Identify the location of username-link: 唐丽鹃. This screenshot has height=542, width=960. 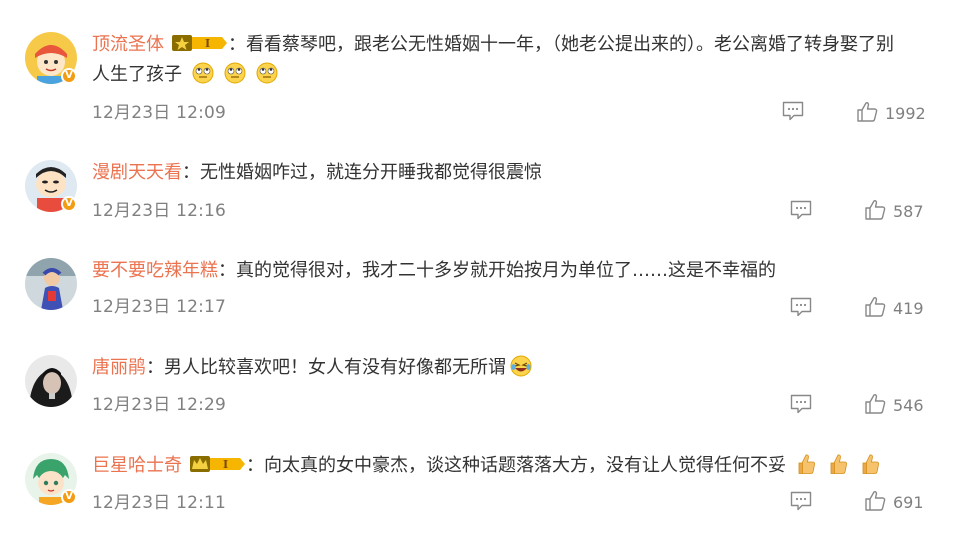
(119, 367).